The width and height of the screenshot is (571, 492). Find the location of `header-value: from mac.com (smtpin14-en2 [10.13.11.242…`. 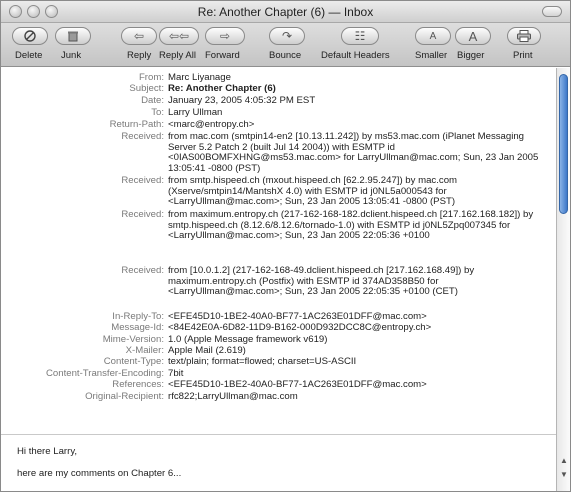

header-value: from mac.com (smtpin14-en2 [10.13.11.242… is located at coordinates (353, 152).